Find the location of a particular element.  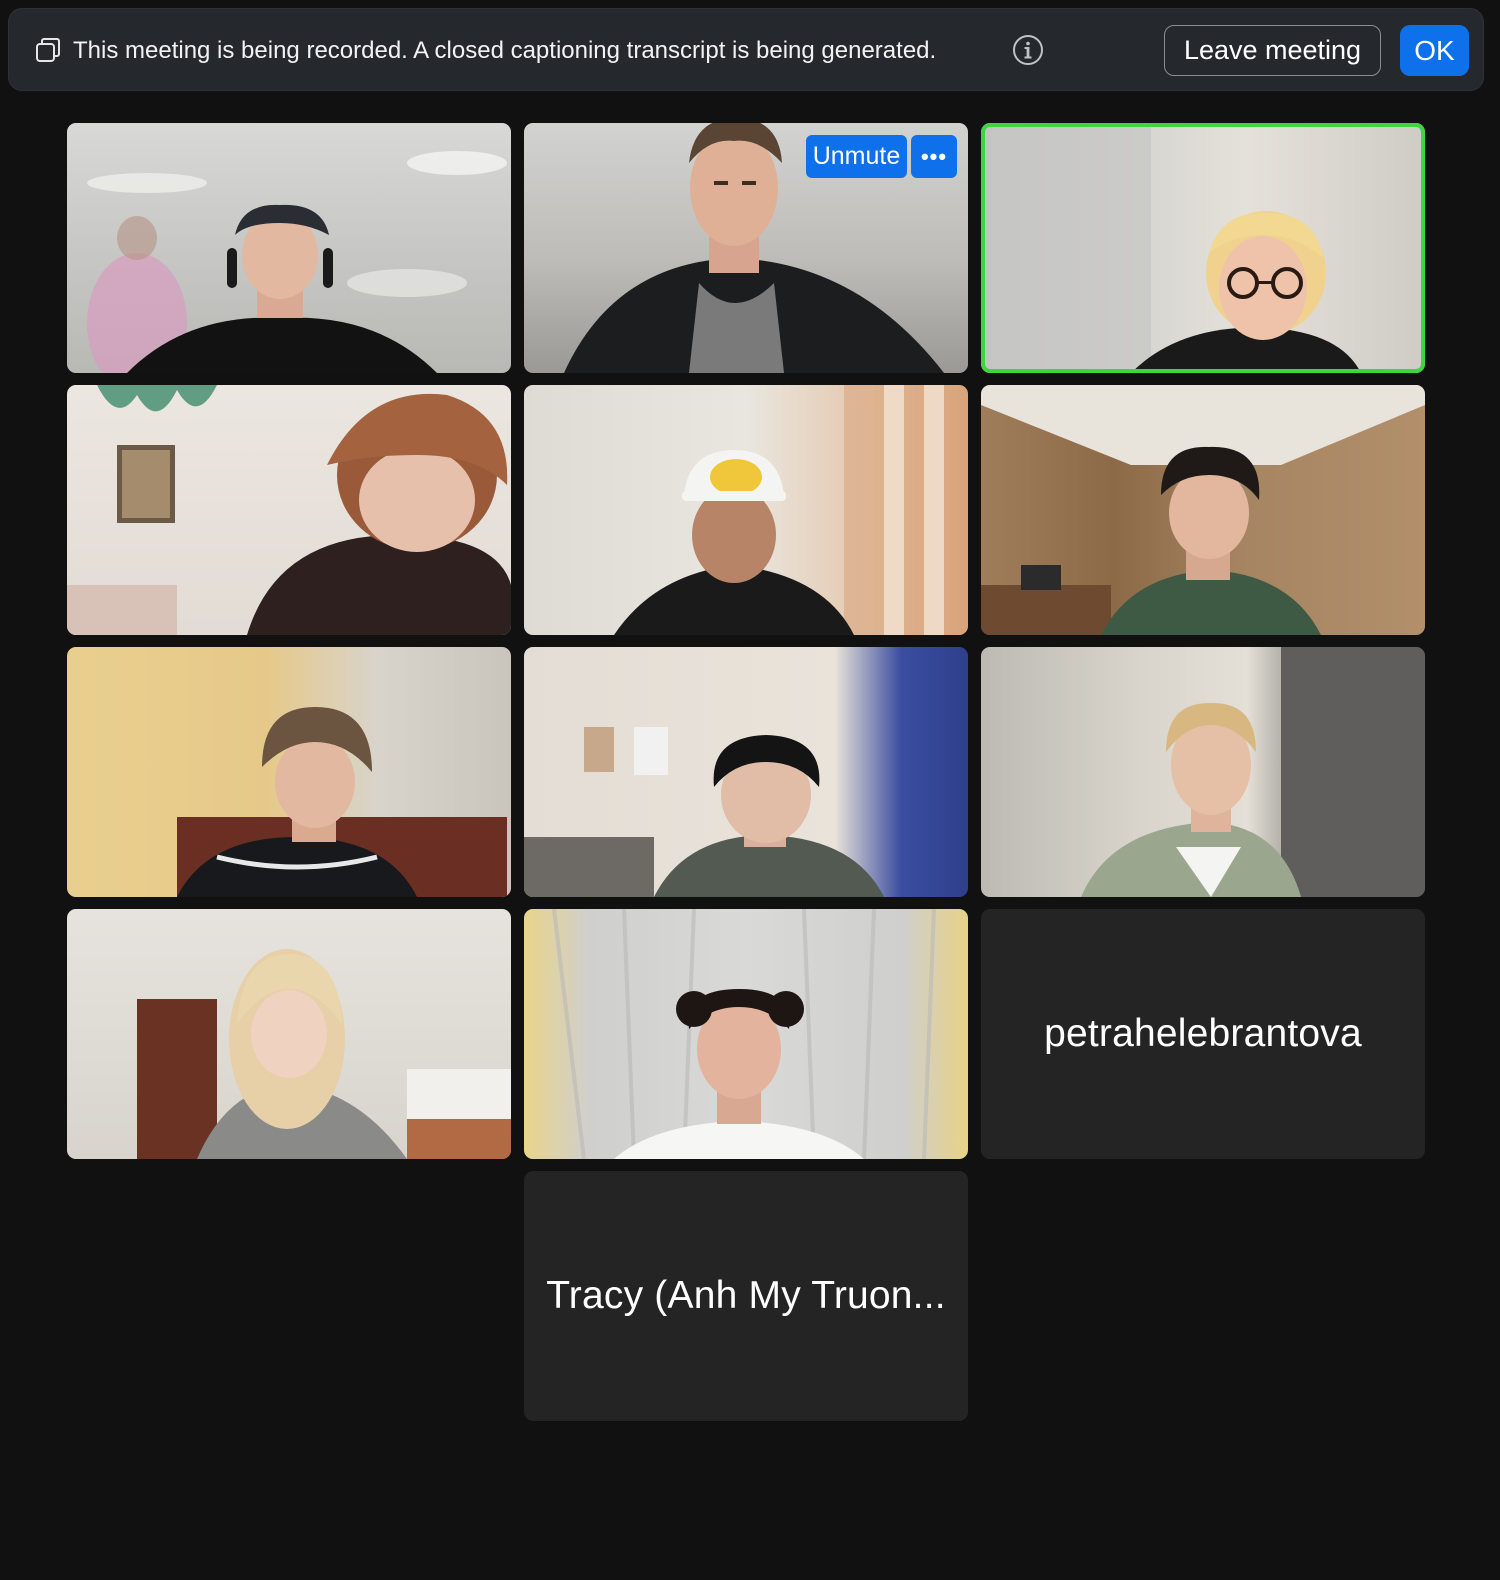

ok-button: OK is located at coordinates (1434, 50).